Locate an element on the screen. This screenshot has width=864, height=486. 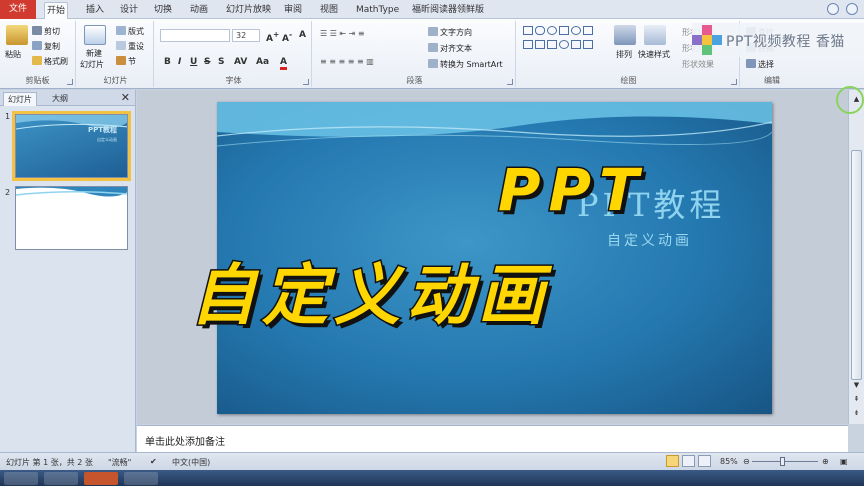
font-label: 字体 is located at coordinates (233, 80).